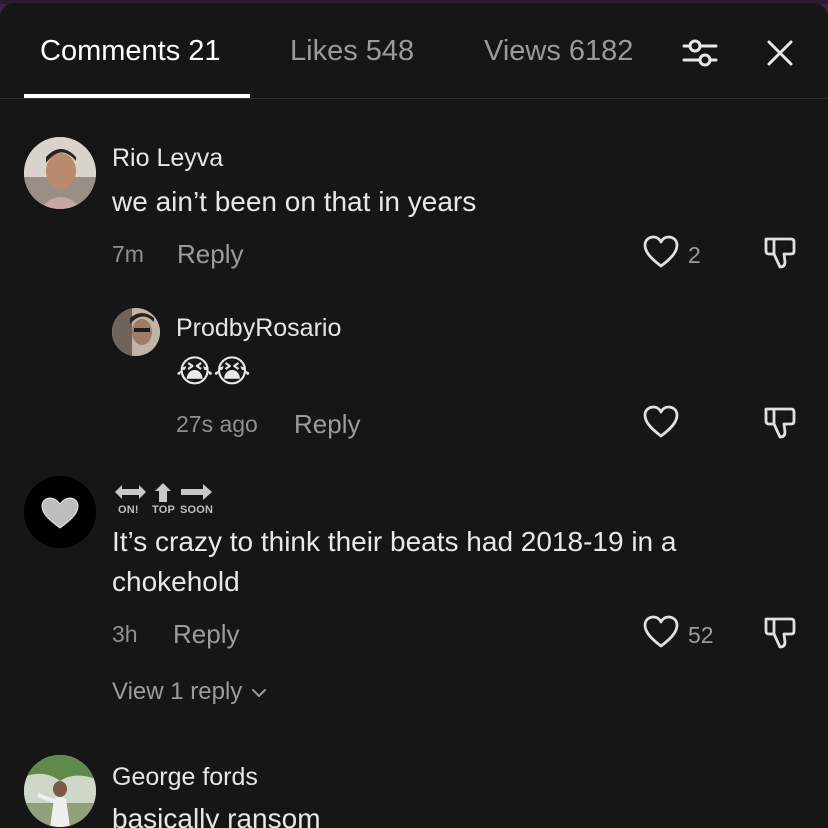 Image resolution: width=828 pixels, height=828 pixels. Describe the element at coordinates (197, 510) in the screenshot. I see `badge-label-right: SOON` at that location.